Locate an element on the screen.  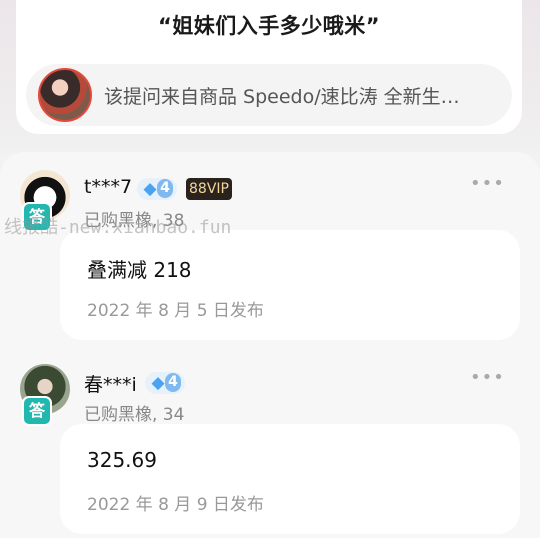
product-thumbnail is located at coordinates (65, 95).